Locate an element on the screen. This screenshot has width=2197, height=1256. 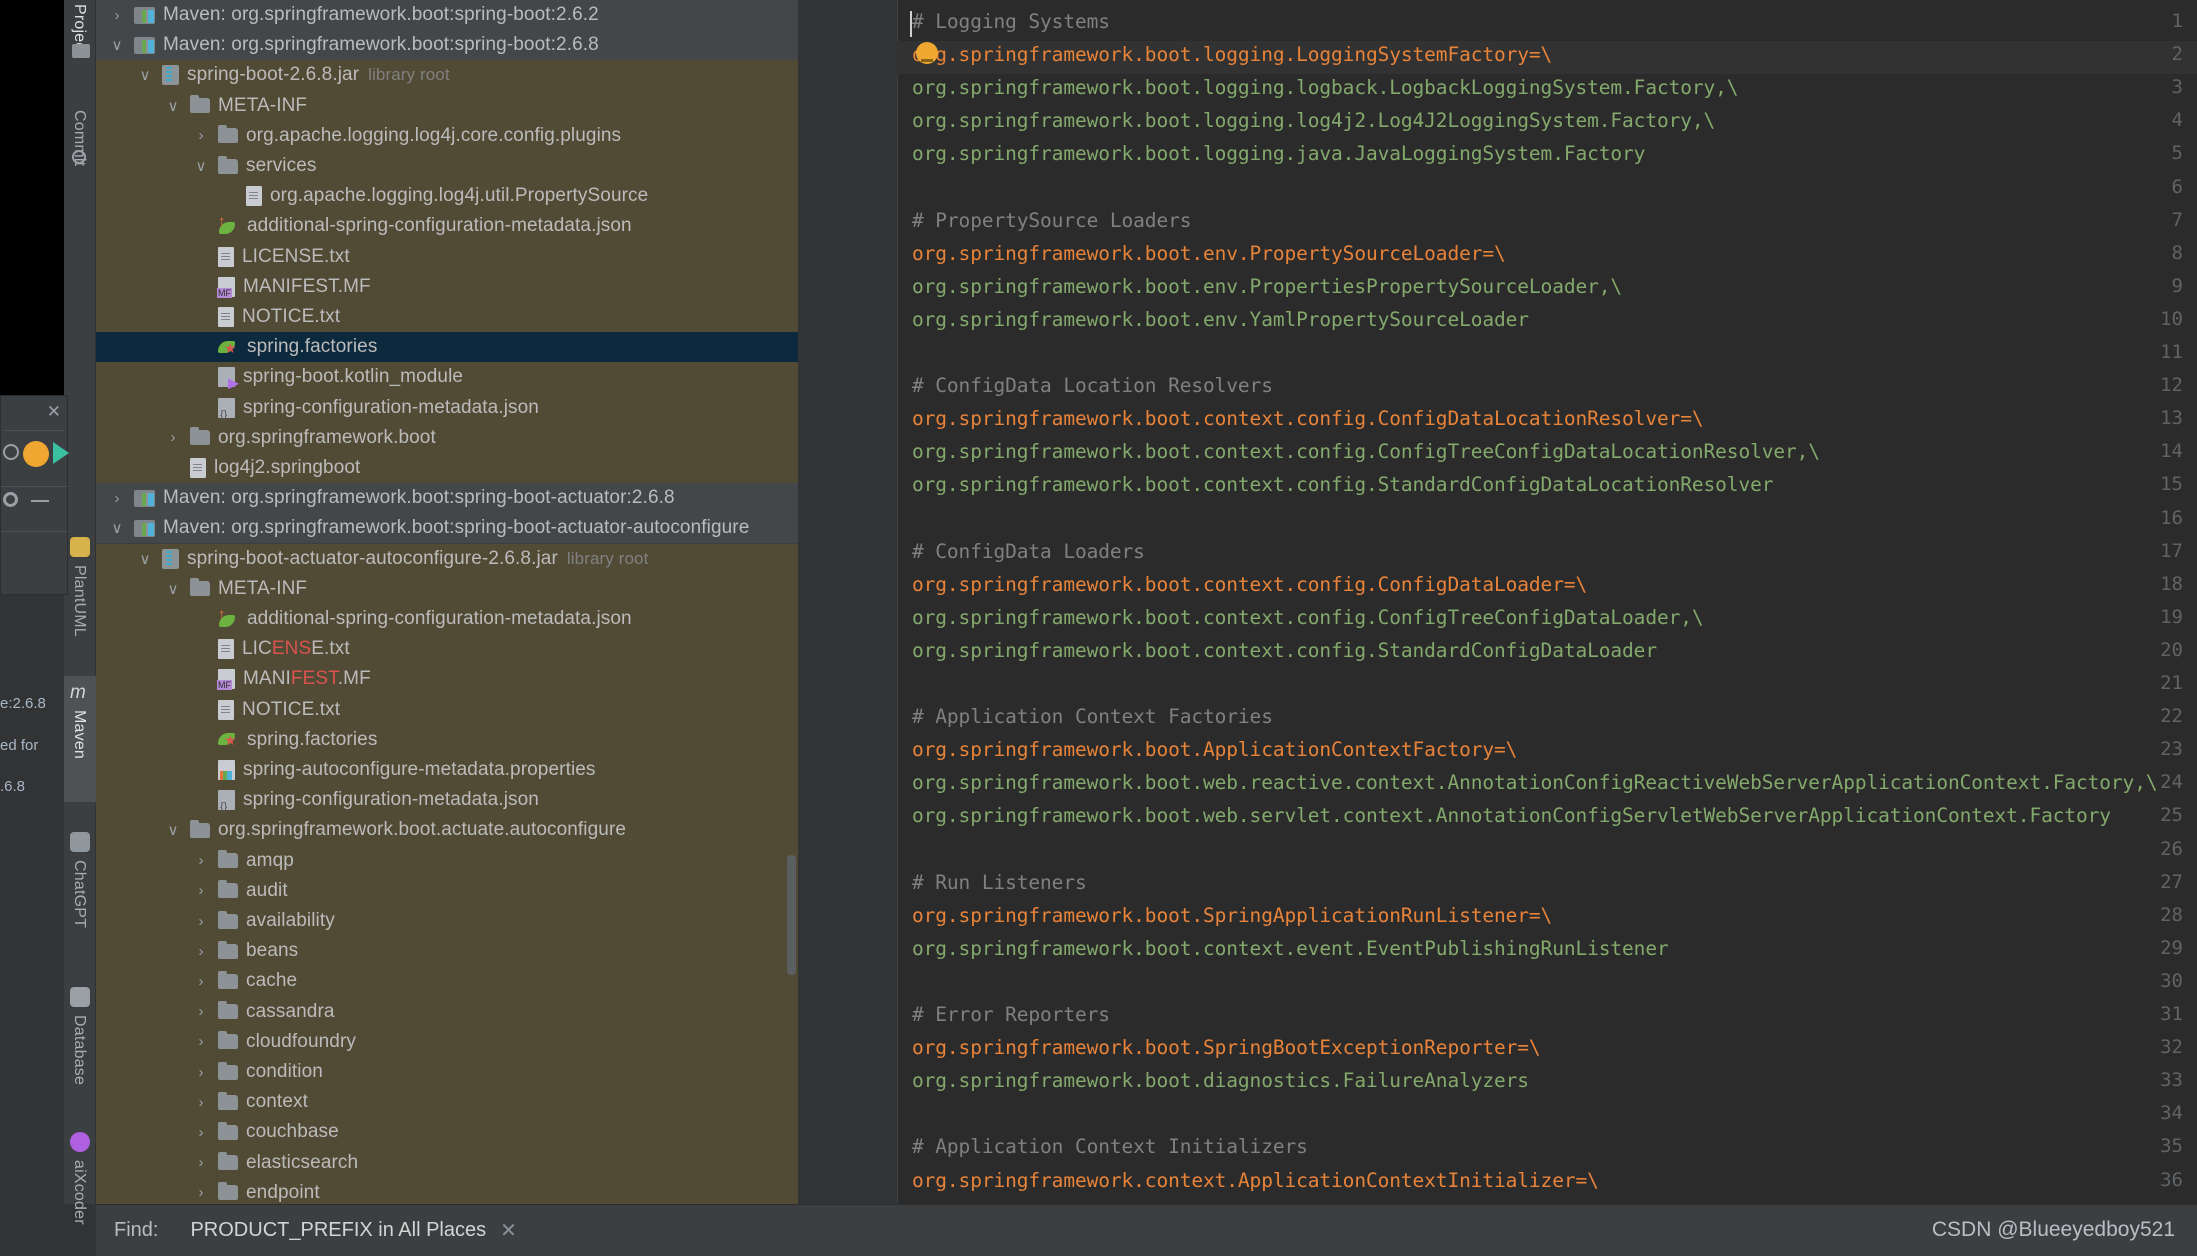
side-tab-maven: Maven is located at coordinates (79, 734).